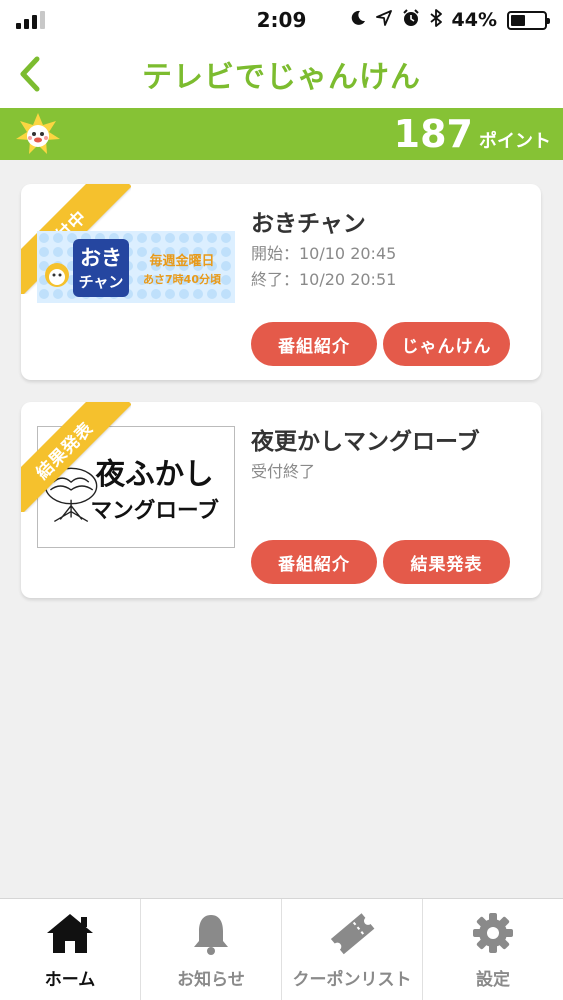 The image size is (563, 1000). Describe the element at coordinates (283, 471) in the screenshot. I see `program-status: 受付終了` at that location.